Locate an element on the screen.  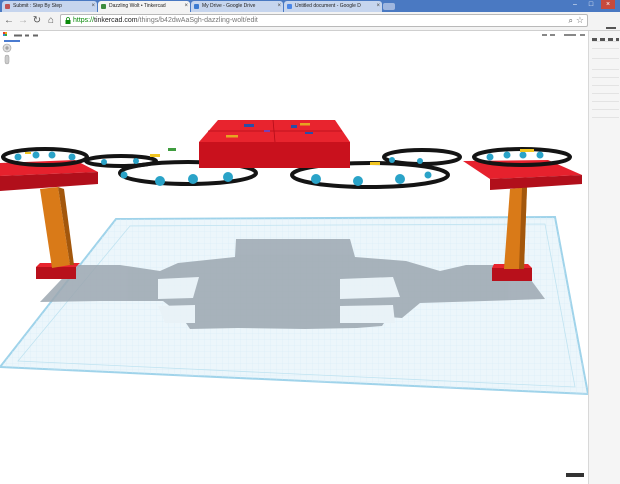
tab-untitled-document: Untitled document - Google D × is located at coordinates (333, 6).